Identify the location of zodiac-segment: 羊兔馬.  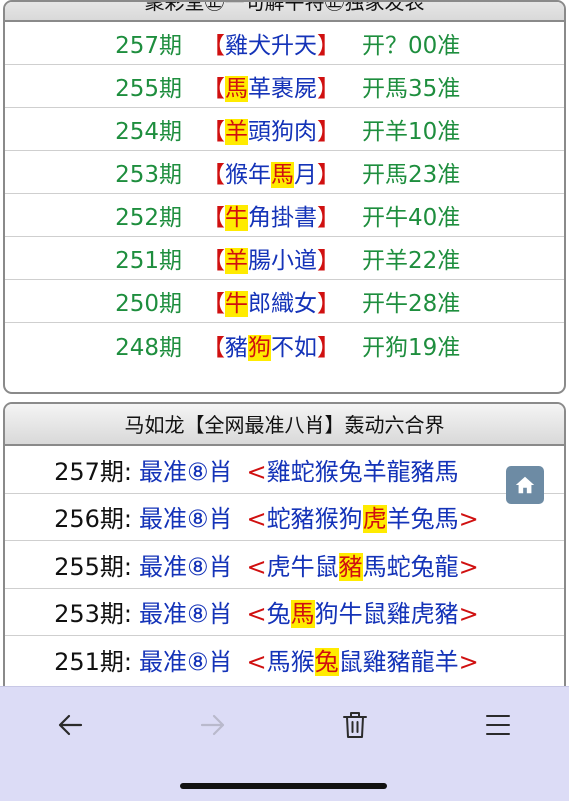
(422, 519).